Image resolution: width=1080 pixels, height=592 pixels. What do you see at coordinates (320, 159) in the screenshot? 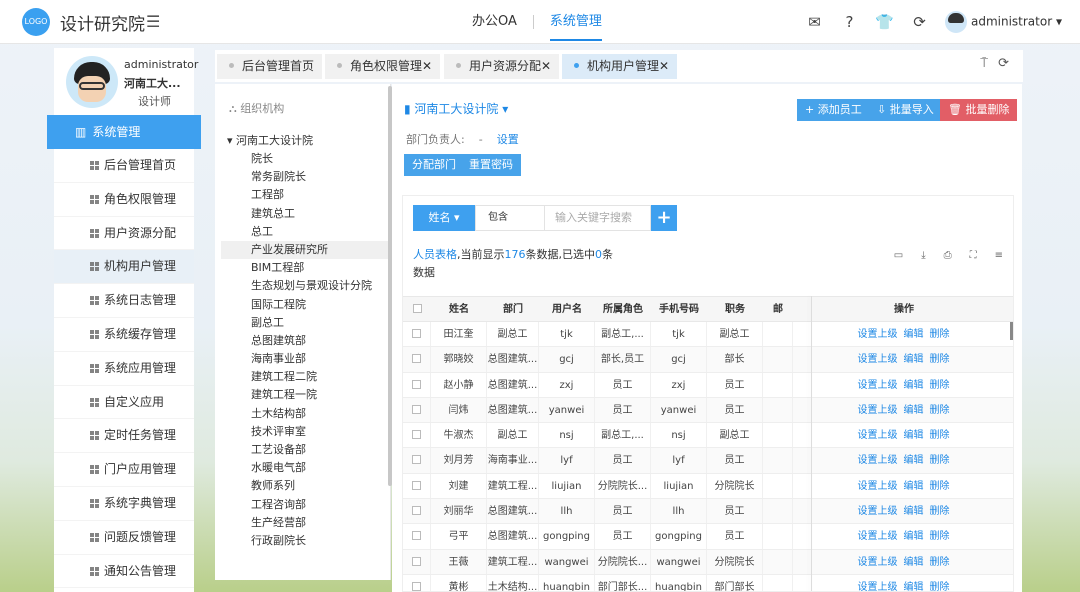
I see `tree-node: 院长` at bounding box center [320, 159].